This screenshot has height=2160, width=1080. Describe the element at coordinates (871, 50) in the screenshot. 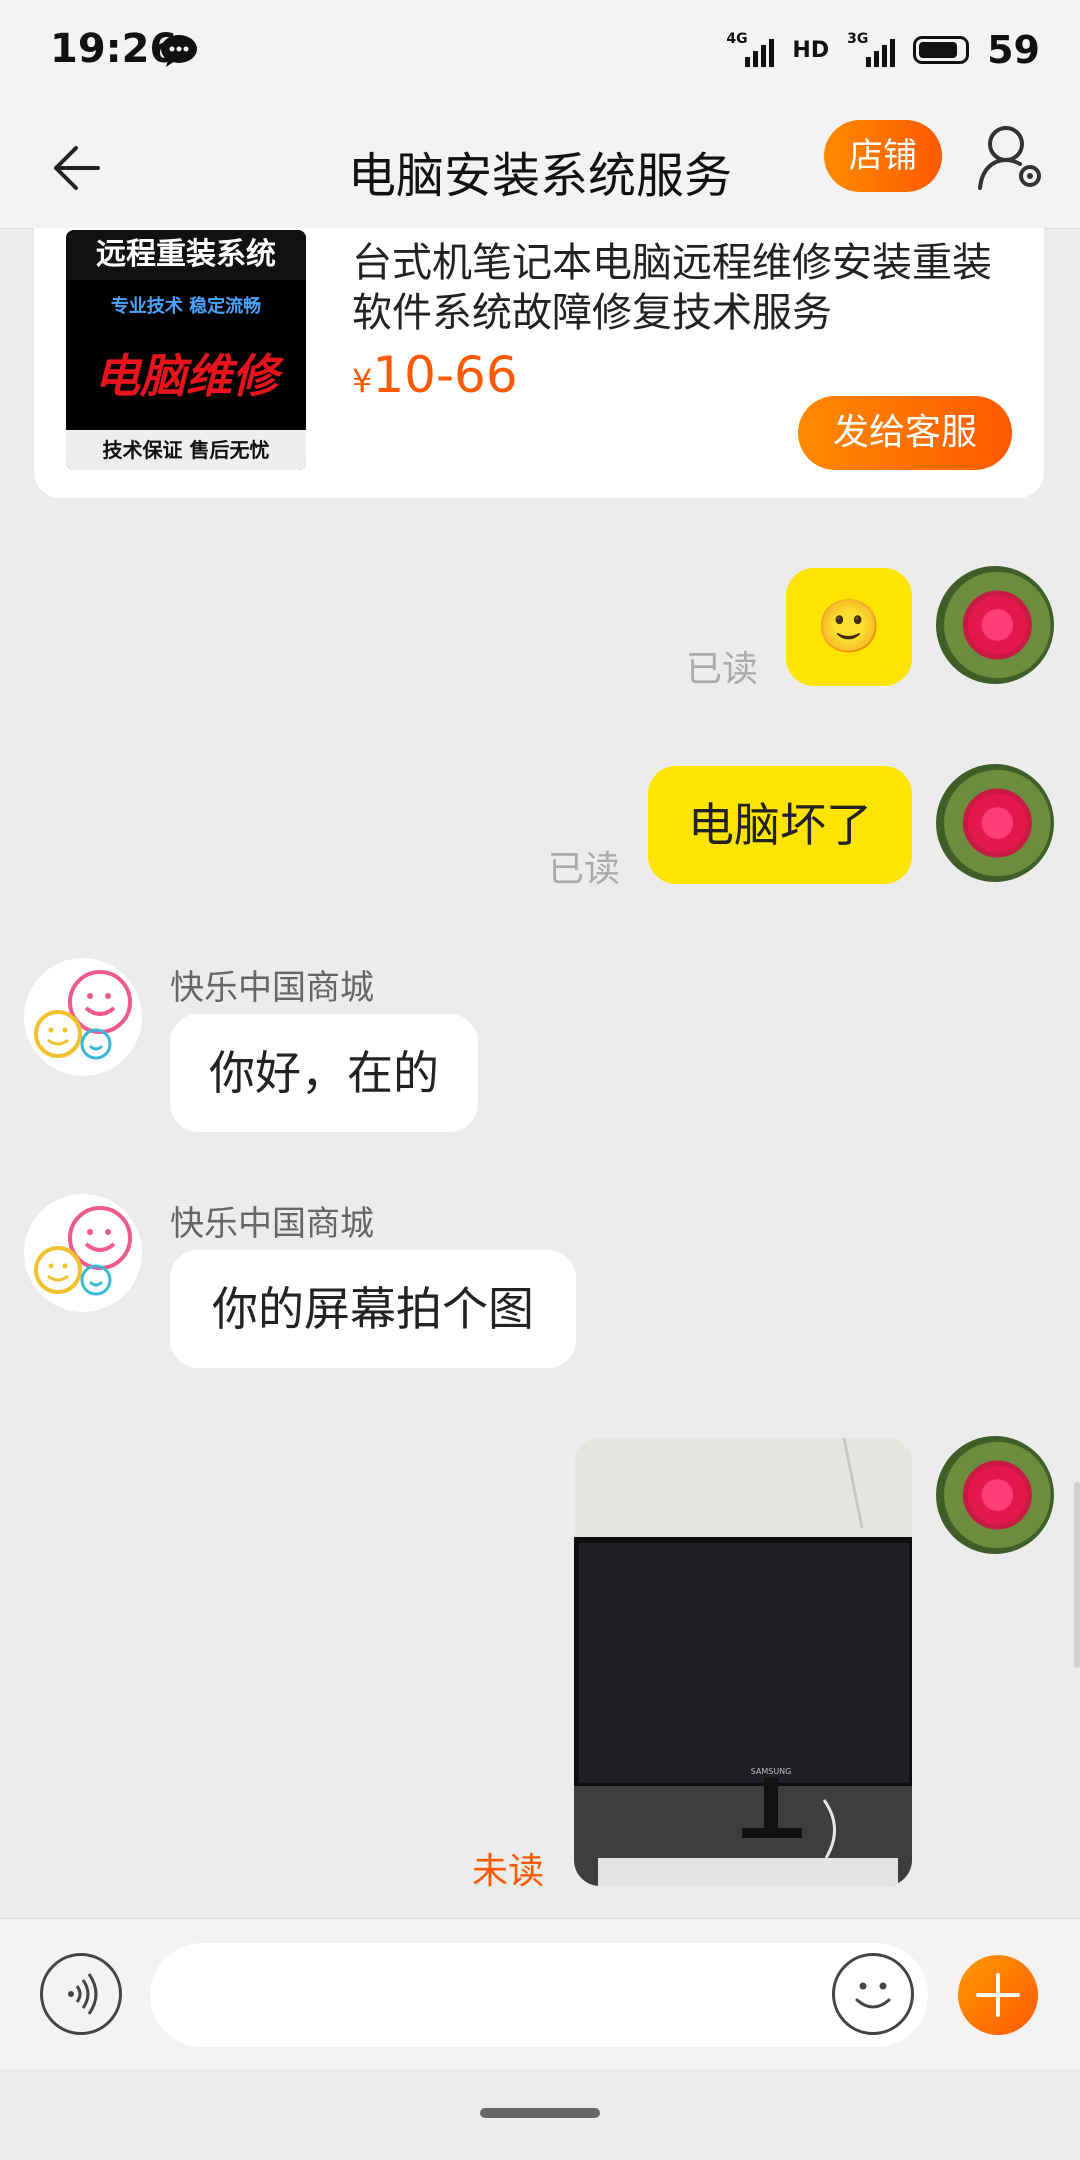

I see `signal-3g-icon: 3G` at that location.